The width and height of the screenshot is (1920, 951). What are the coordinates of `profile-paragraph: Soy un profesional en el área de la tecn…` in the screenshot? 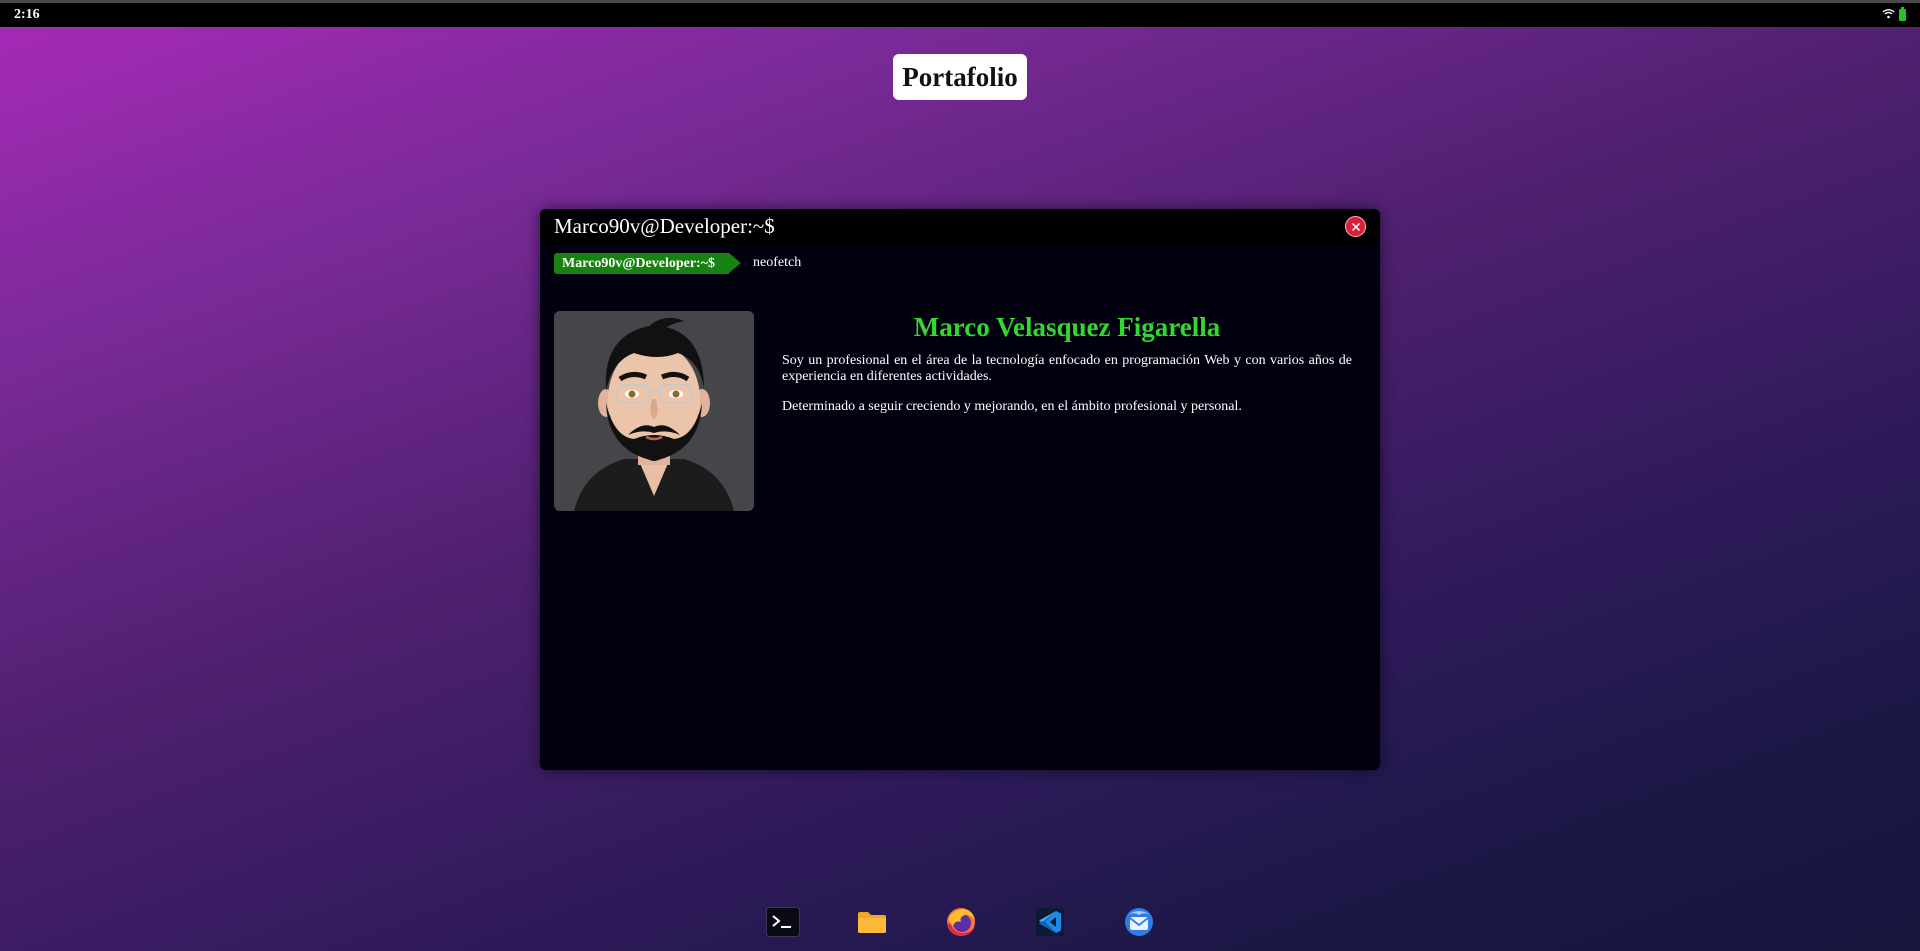 It's located at (1067, 368).